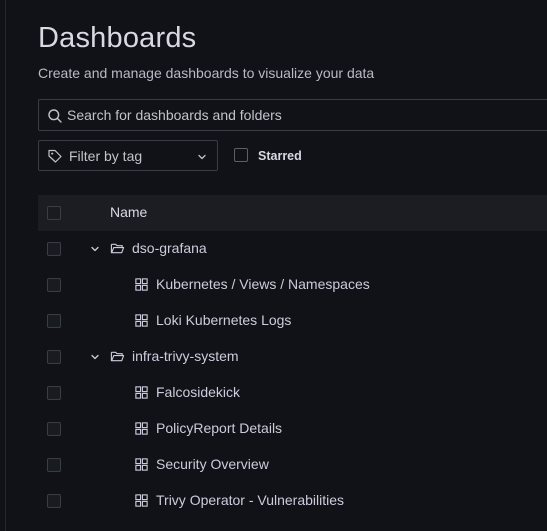 The image size is (547, 531). Describe the element at coordinates (128, 212) in the screenshot. I see `column-header-name: Name` at that location.